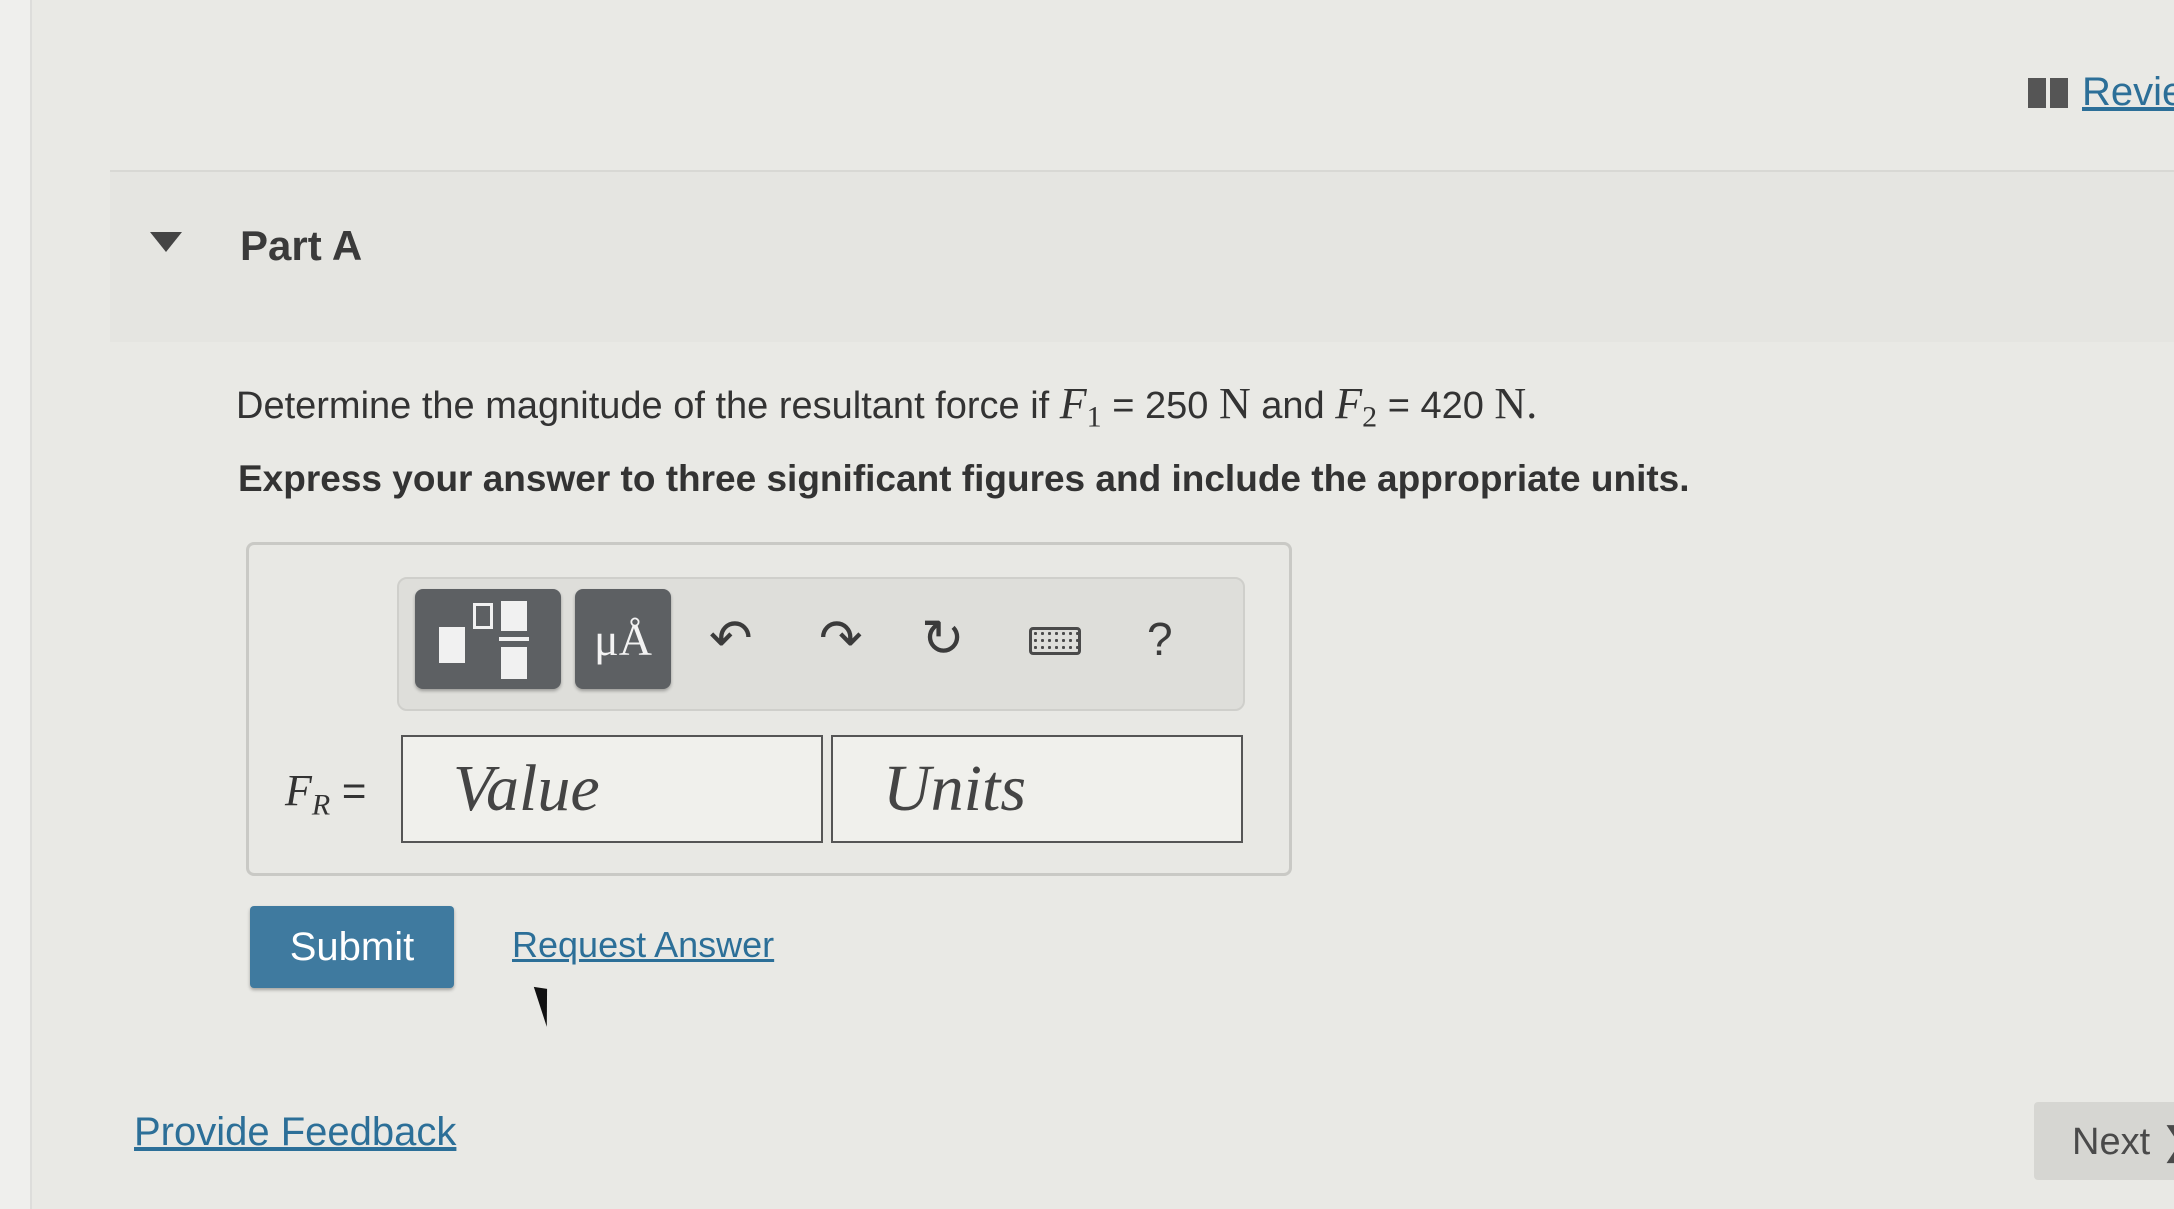 The image size is (2174, 1209). Describe the element at coordinates (301, 245) in the screenshot. I see `part-title: Part A` at that location.